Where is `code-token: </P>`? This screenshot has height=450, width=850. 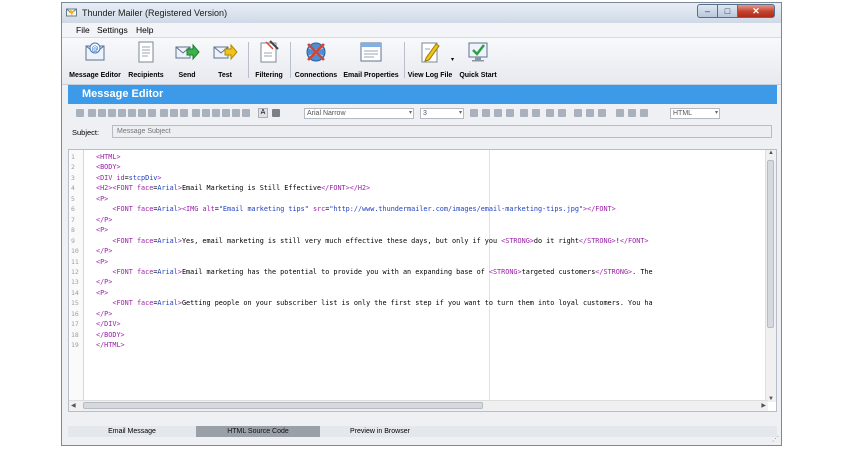 code-token: </P> is located at coordinates (104, 313).